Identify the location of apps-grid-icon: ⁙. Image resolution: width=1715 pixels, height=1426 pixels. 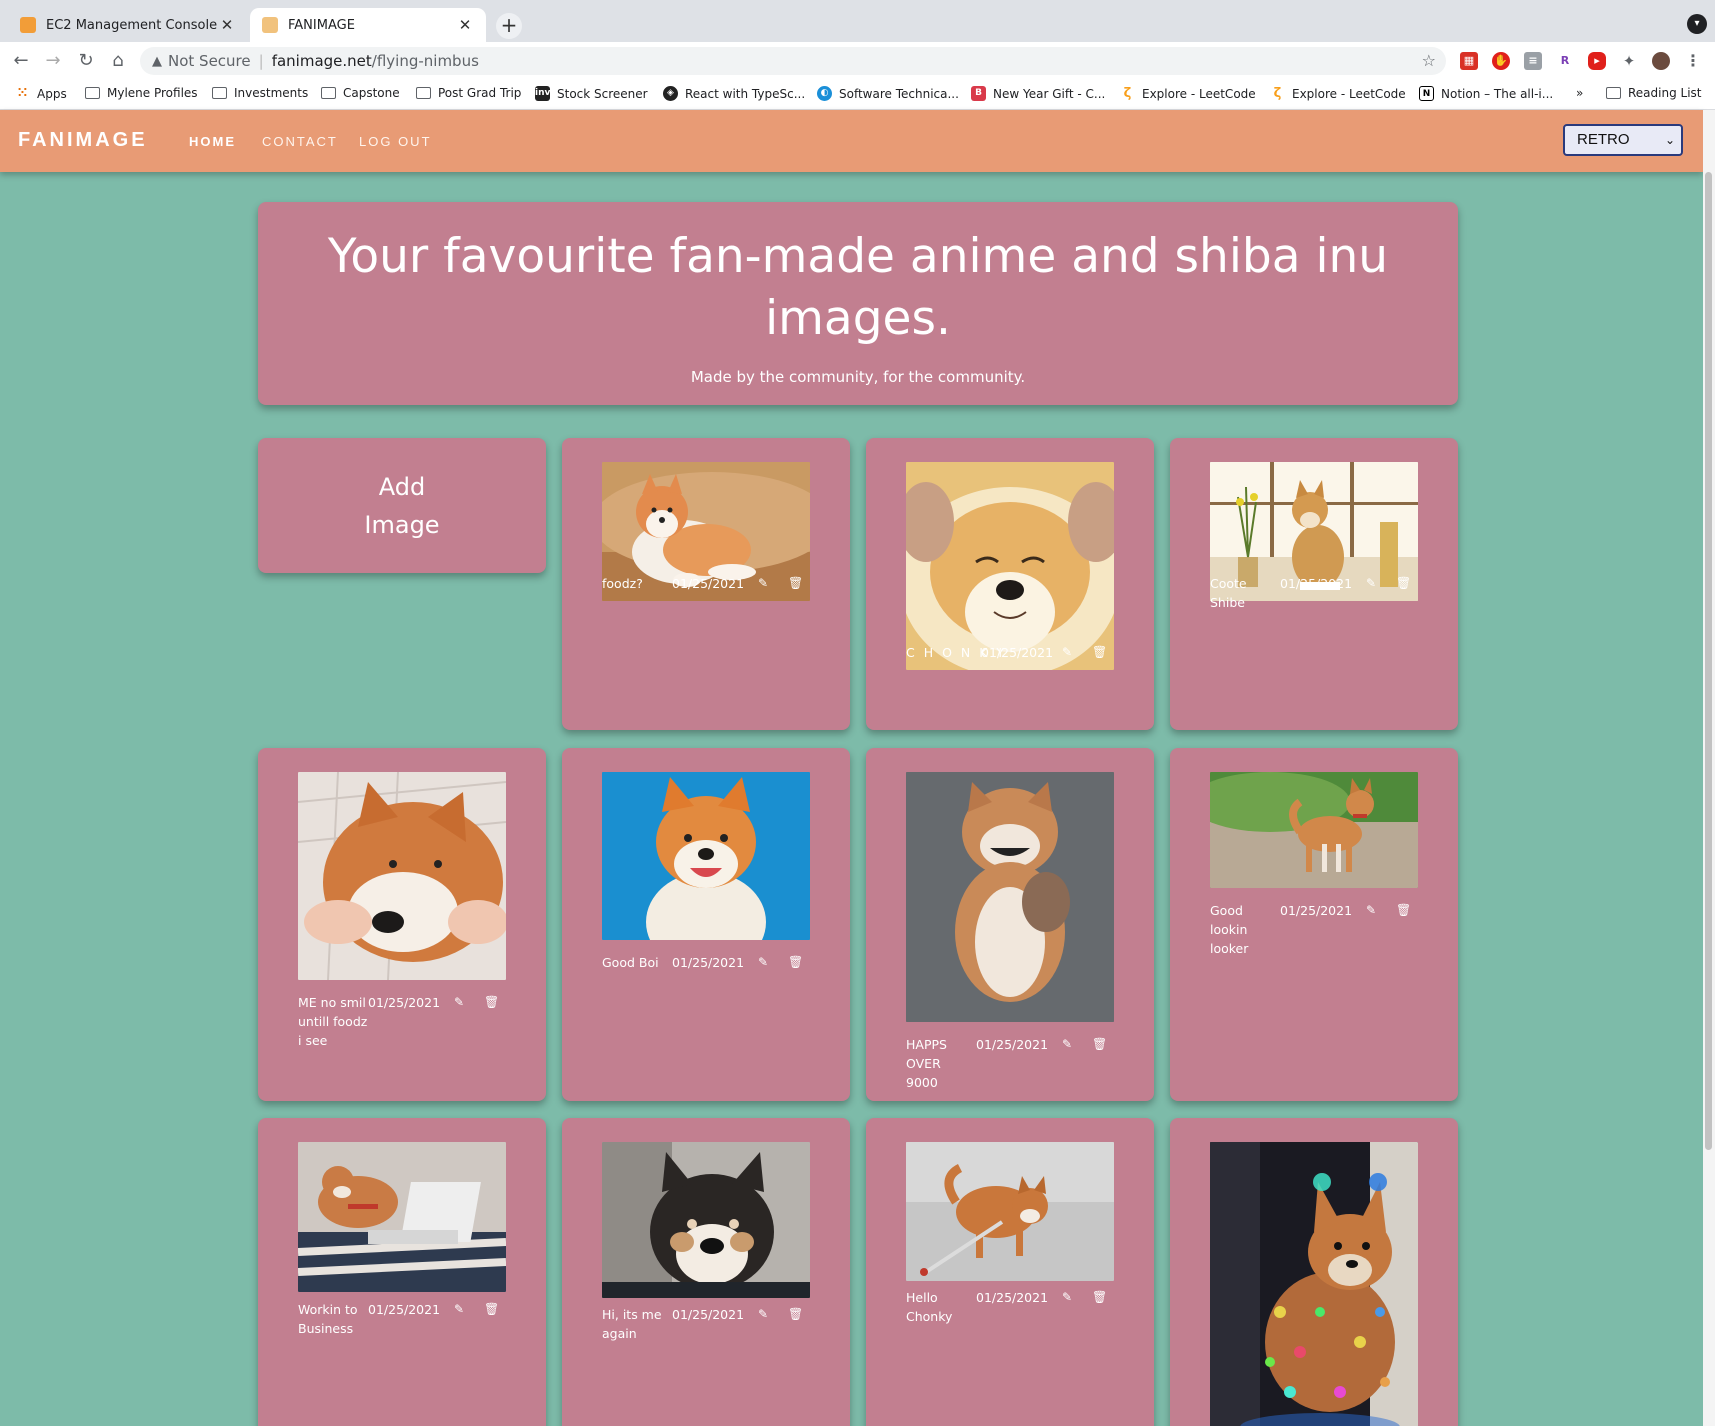
(22, 93).